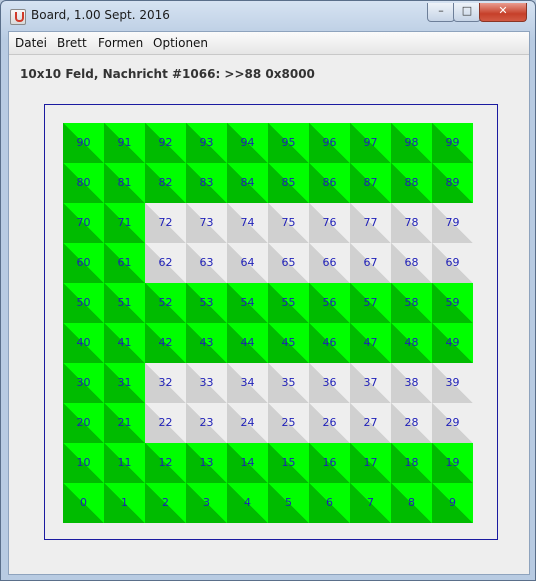 The width and height of the screenshot is (536, 581). I want to click on board-cell-93: 93, so click(206, 143).